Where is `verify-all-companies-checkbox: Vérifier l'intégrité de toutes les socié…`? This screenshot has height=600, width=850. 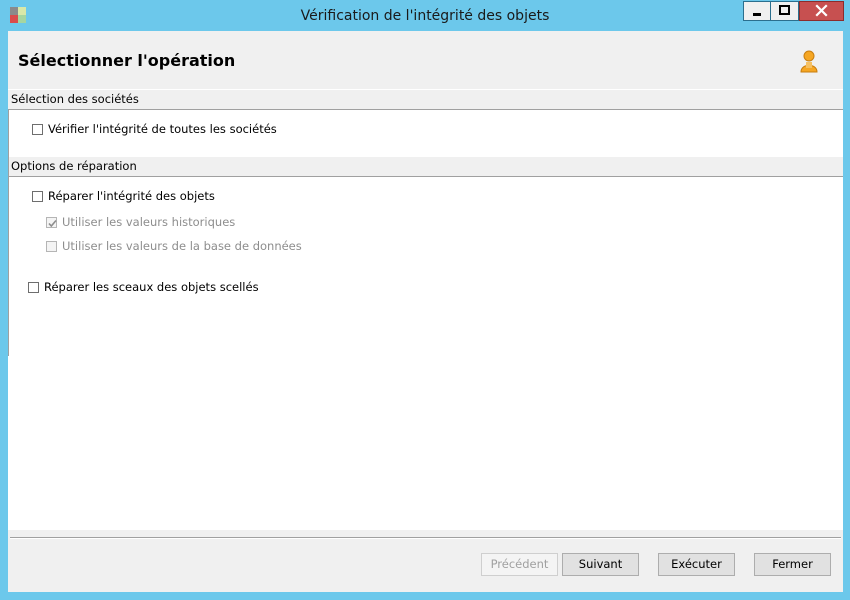 verify-all-companies-checkbox: Vérifier l'intégrité de toutes les socié… is located at coordinates (154, 129).